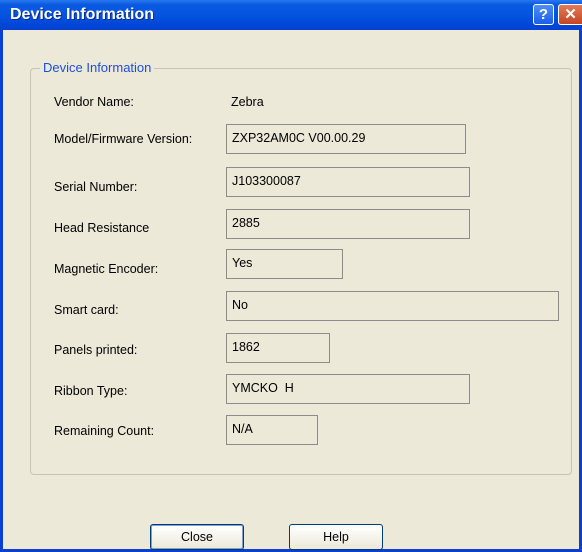  I want to click on help-button: Help, so click(336, 537).